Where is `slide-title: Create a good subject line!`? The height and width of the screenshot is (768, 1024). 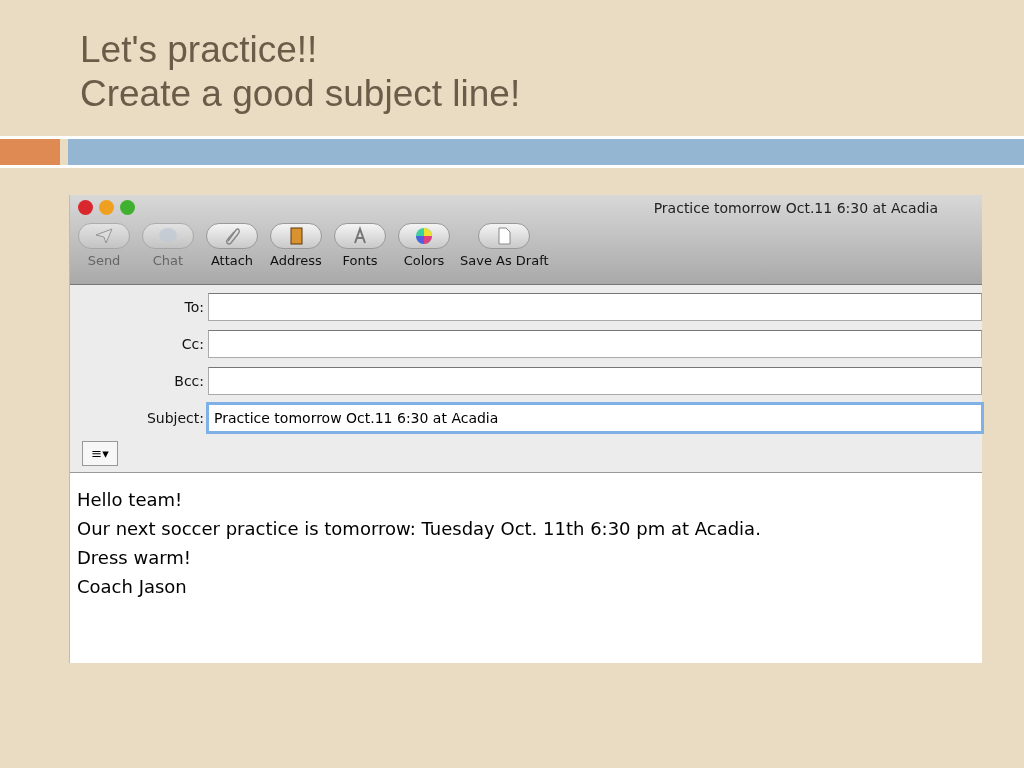 slide-title: Create a good subject line! is located at coordinates (301, 94).